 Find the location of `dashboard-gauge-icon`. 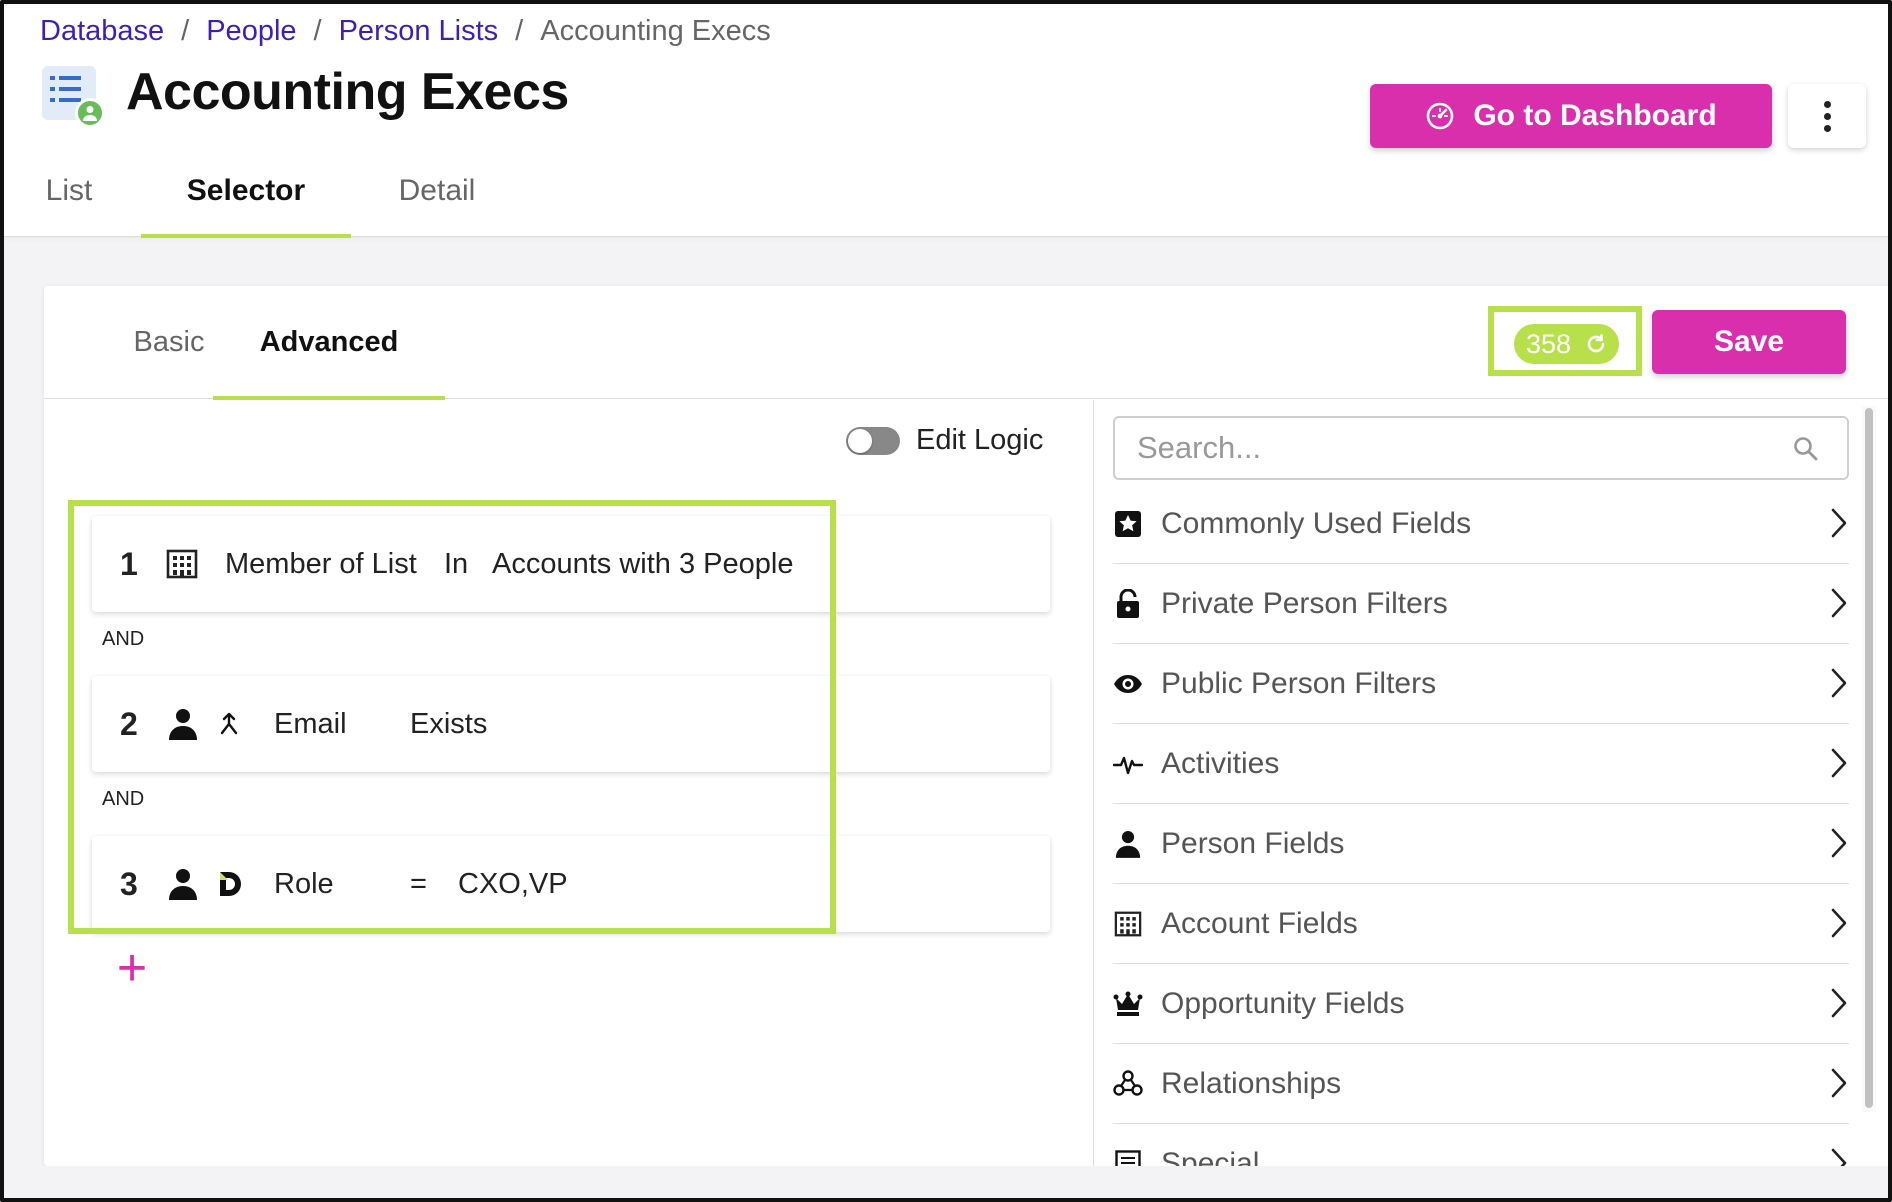

dashboard-gauge-icon is located at coordinates (1440, 116).